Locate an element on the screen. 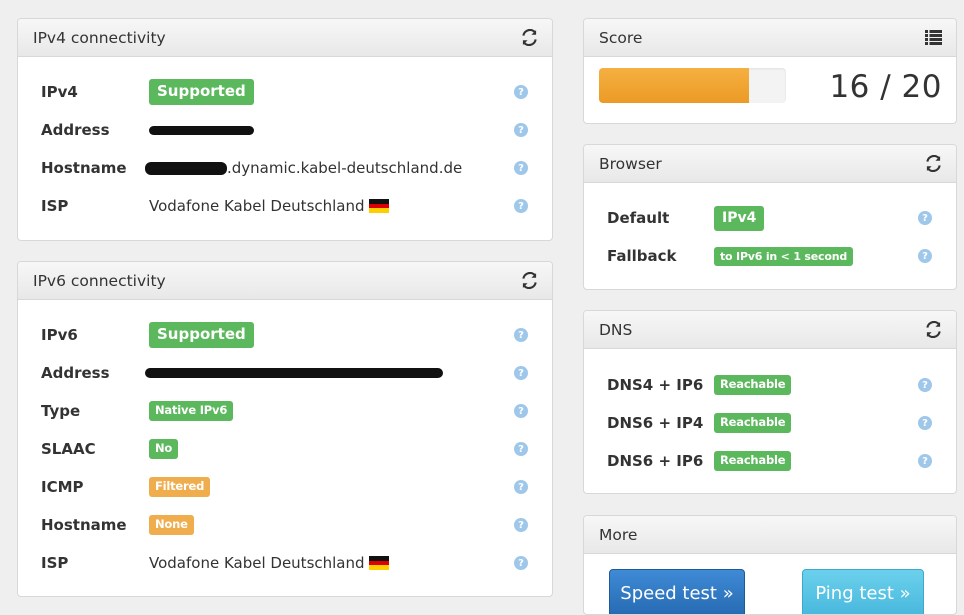 This screenshot has height=615, width=964. score-progress-bar is located at coordinates (692, 85).